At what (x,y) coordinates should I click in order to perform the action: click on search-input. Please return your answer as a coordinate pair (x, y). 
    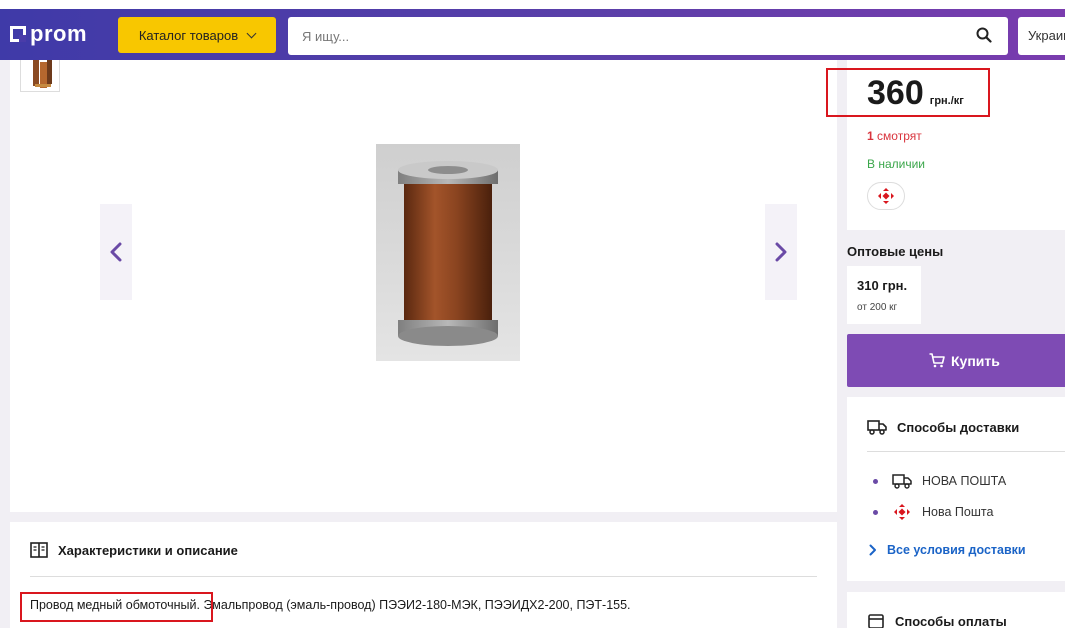
    Looking at the image, I should click on (622, 36).